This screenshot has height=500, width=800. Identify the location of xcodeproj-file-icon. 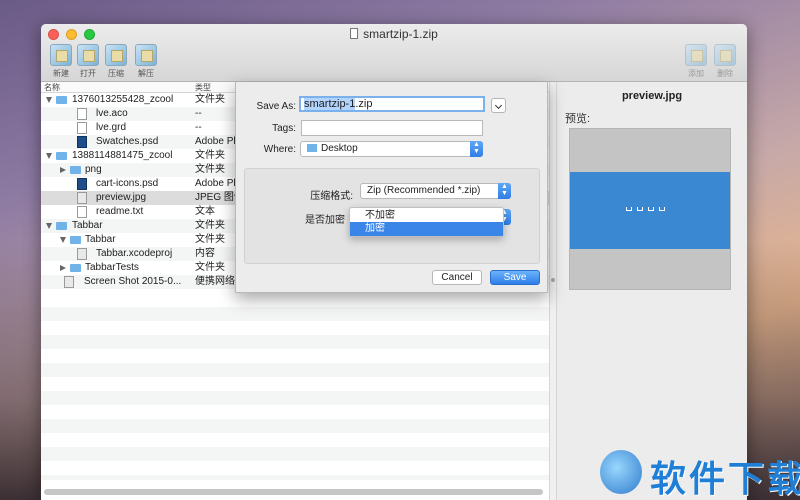
(82, 254).